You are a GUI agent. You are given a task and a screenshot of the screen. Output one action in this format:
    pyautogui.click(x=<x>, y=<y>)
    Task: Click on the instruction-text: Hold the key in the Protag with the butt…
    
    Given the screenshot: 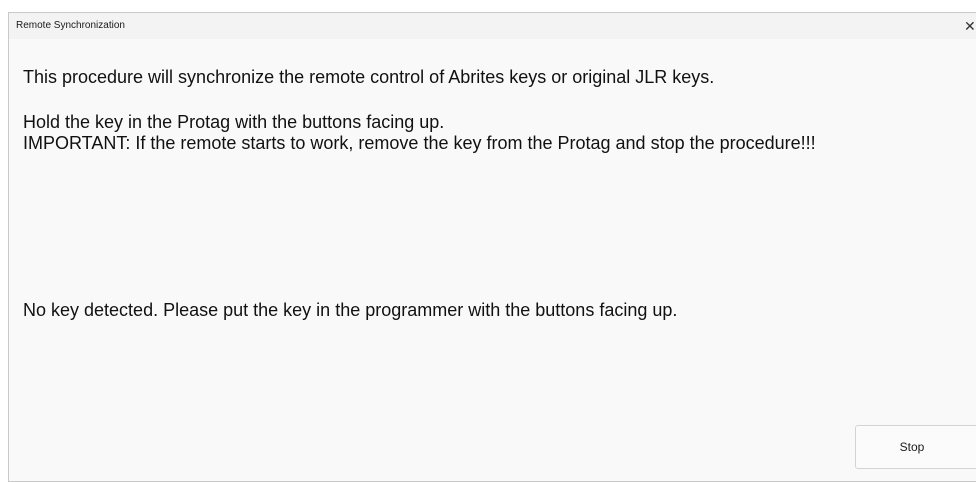 What is the action you would take?
    pyautogui.click(x=234, y=122)
    